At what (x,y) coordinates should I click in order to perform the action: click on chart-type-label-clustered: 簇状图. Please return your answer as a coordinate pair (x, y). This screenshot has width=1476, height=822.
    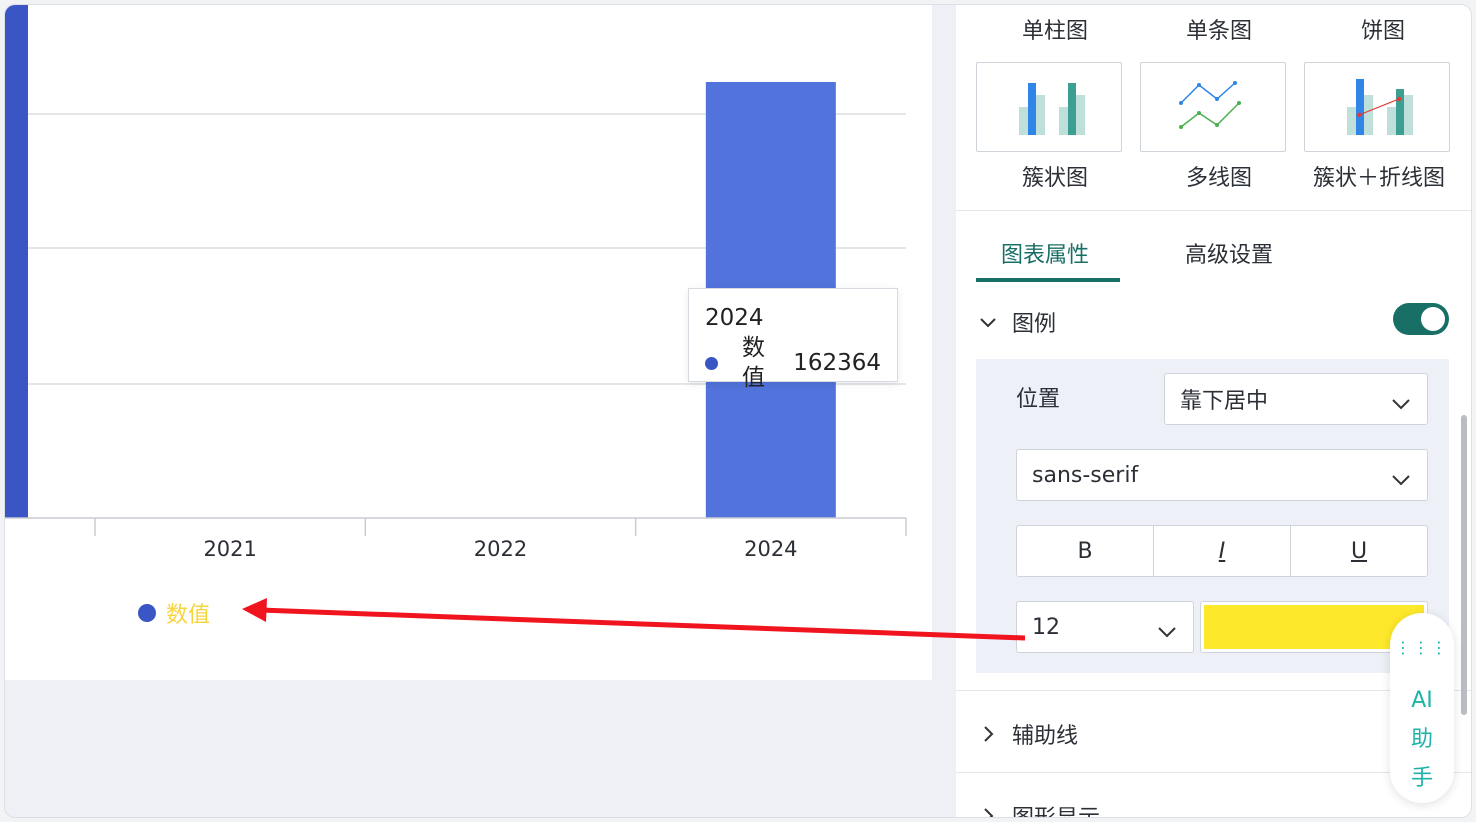
    Looking at the image, I should click on (1054, 178).